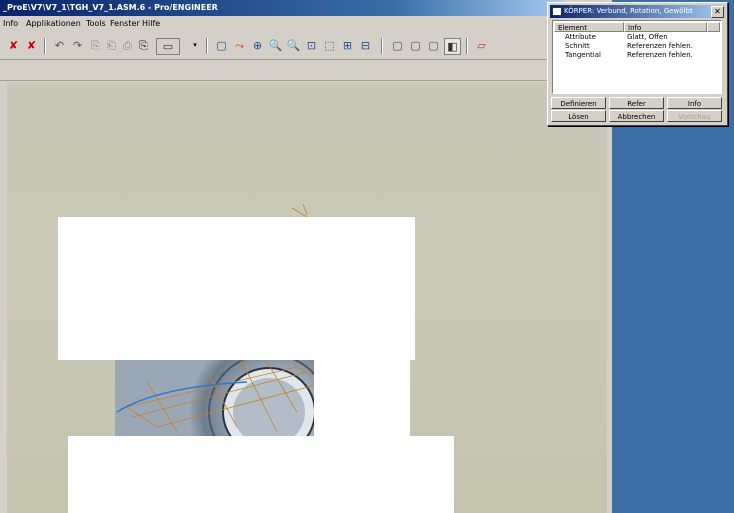  I want to click on copy-icon: ⎗, so click(111, 45).